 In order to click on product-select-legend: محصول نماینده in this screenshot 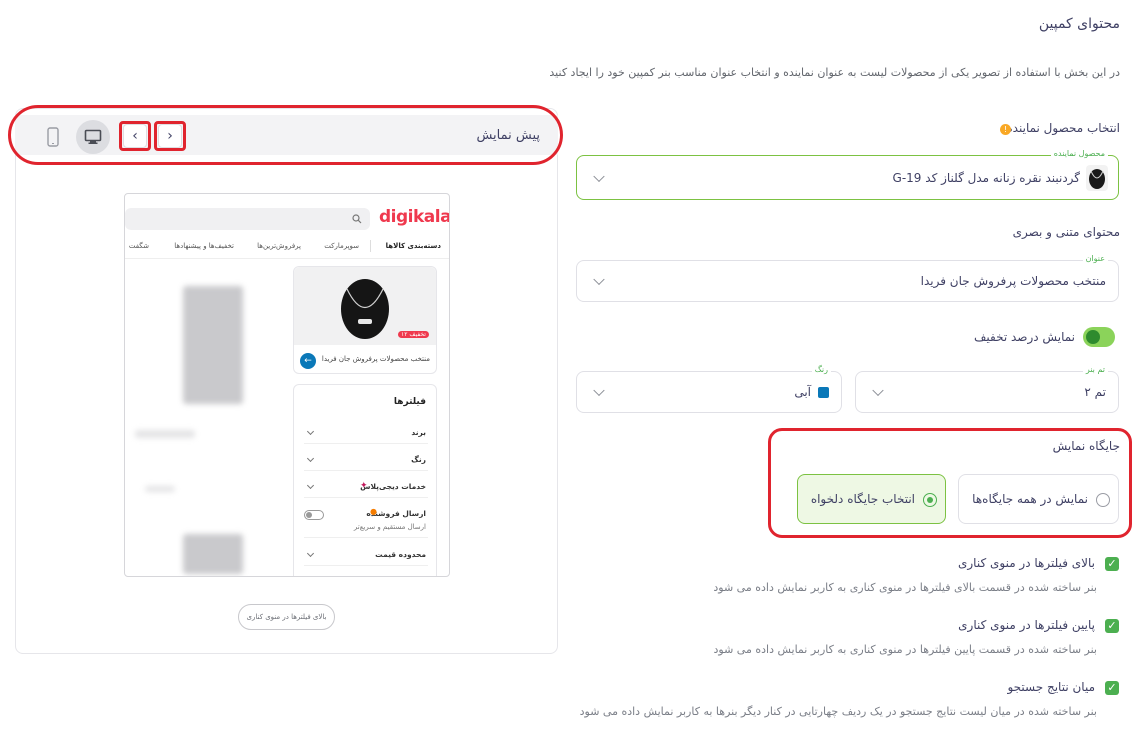, I will do `click(1079, 153)`.